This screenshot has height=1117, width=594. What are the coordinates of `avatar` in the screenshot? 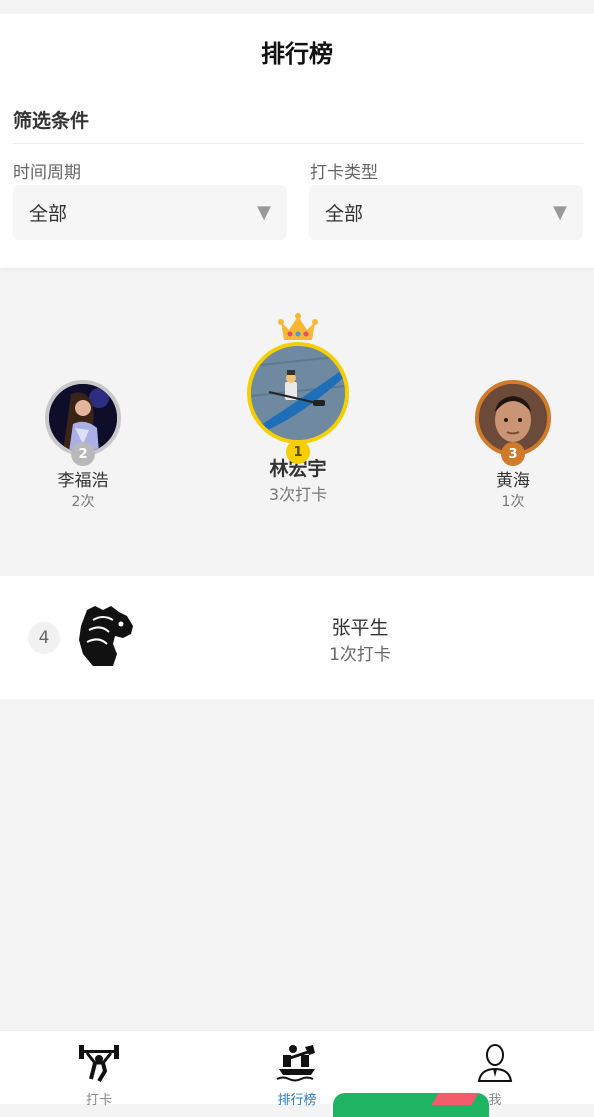 It's located at (298, 393).